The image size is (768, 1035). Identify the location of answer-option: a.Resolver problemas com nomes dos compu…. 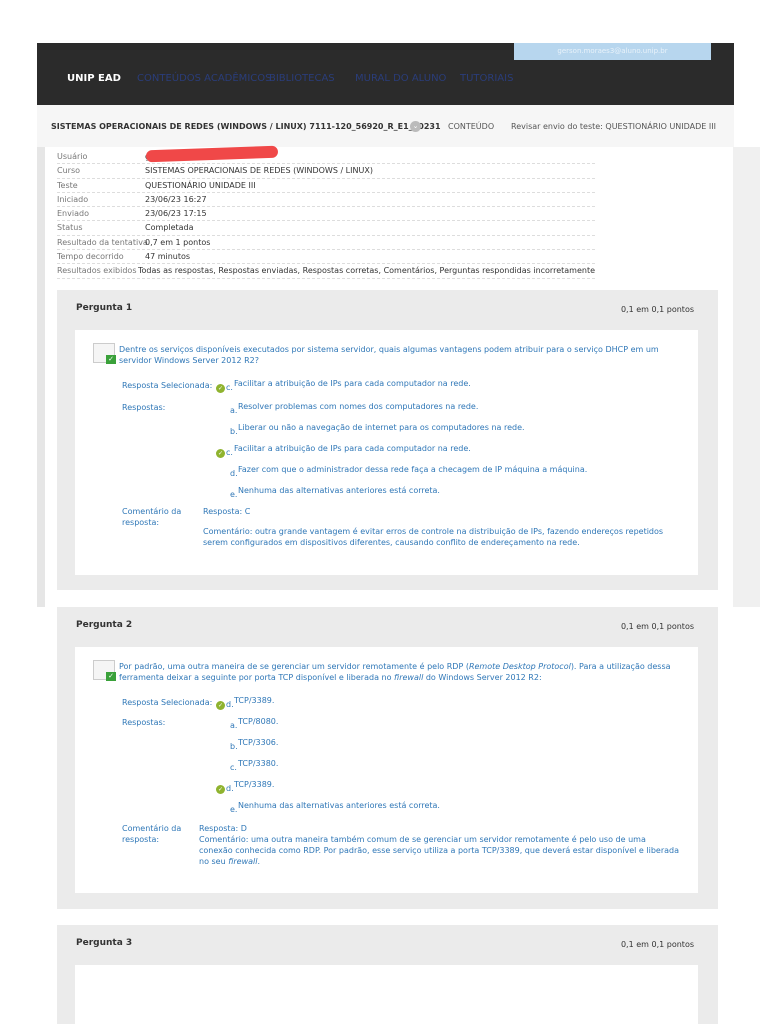
(354, 408).